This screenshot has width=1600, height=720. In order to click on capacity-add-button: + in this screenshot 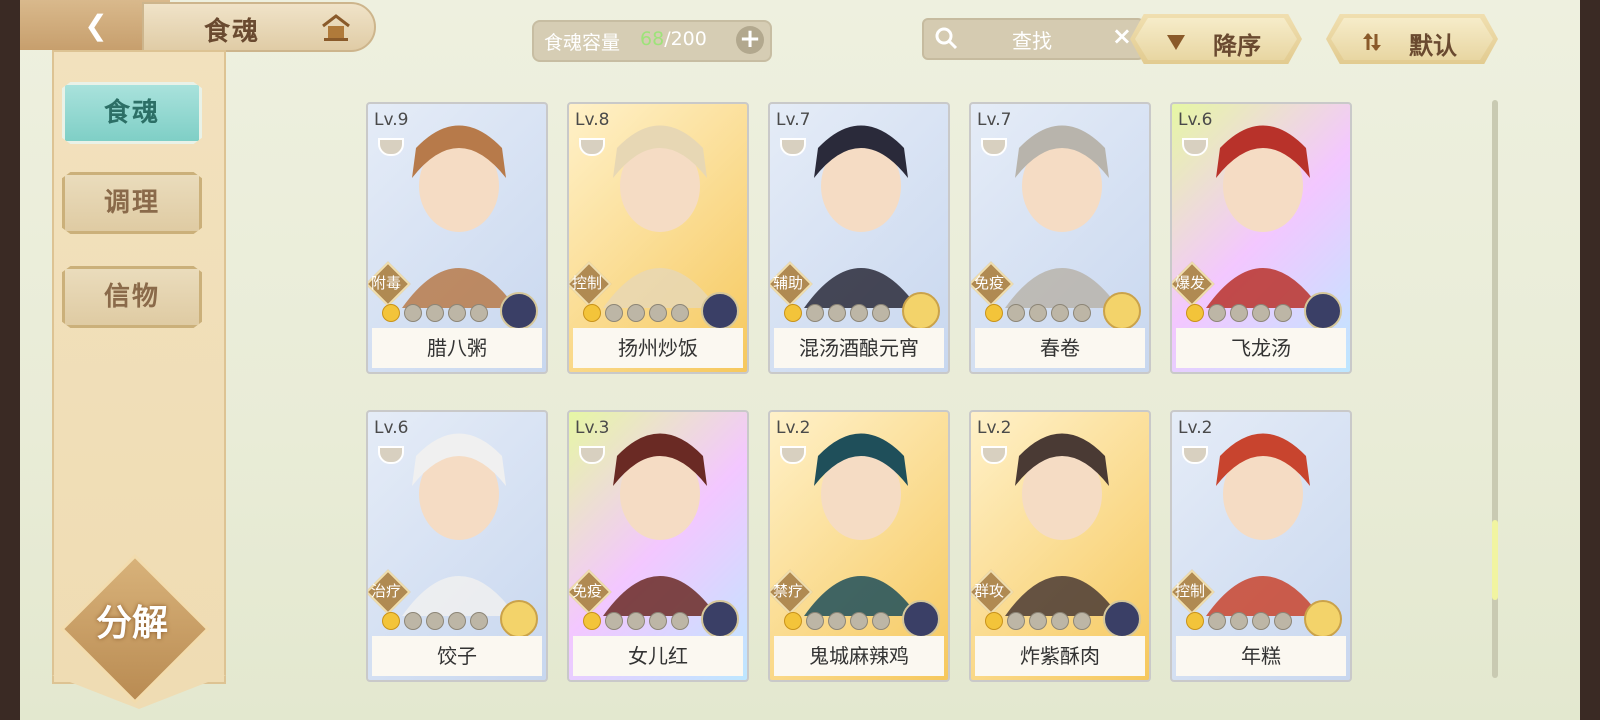, I will do `click(750, 40)`.